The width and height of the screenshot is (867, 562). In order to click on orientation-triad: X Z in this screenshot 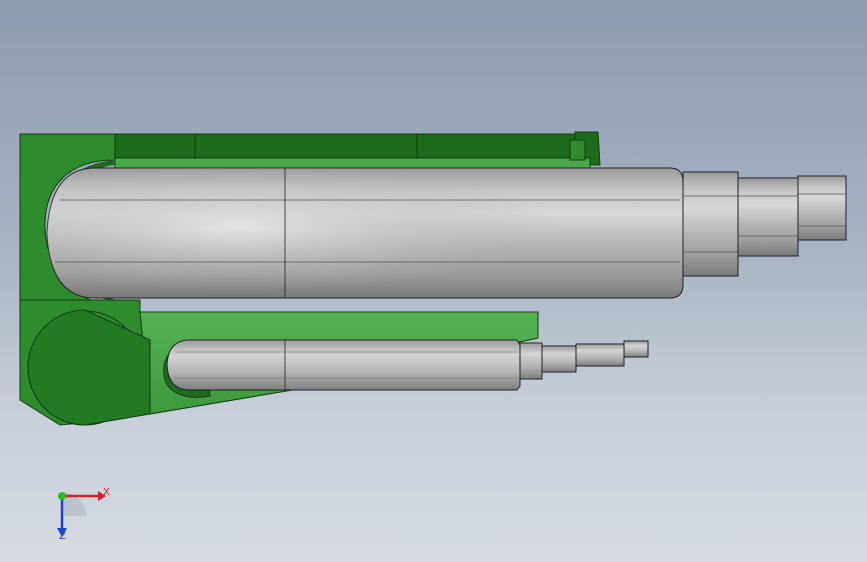, I will do `click(80, 515)`.